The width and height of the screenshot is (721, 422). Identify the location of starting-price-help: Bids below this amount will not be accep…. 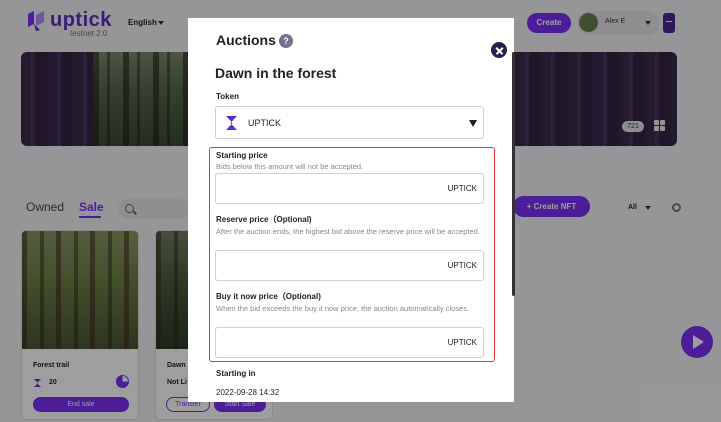
(290, 166).